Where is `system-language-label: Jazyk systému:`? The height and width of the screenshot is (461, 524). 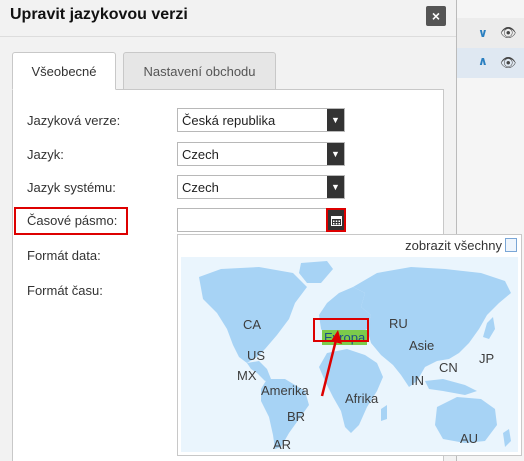
system-language-label: Jazyk systému: is located at coordinates (71, 187).